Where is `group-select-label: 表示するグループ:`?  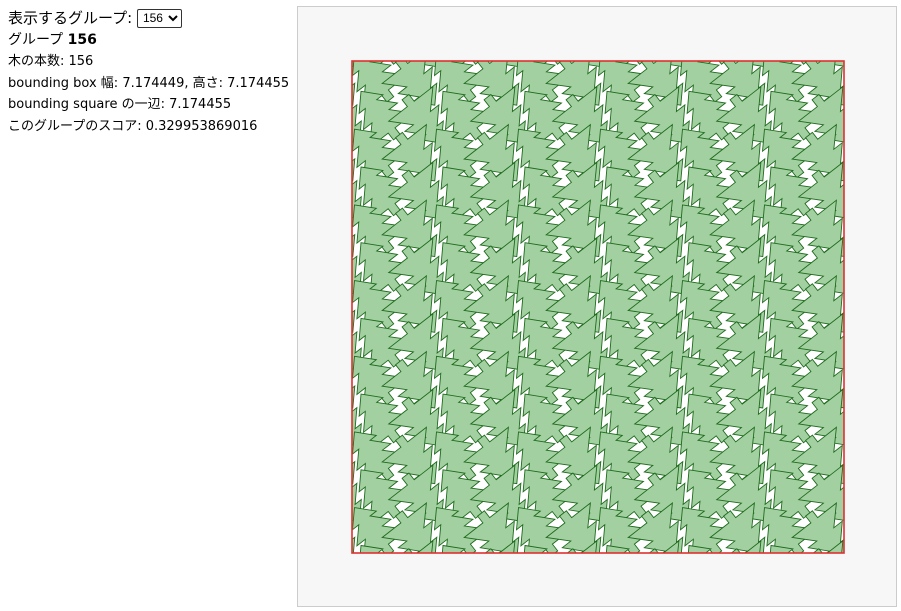
group-select-label: 表示するグループ: is located at coordinates (70, 18).